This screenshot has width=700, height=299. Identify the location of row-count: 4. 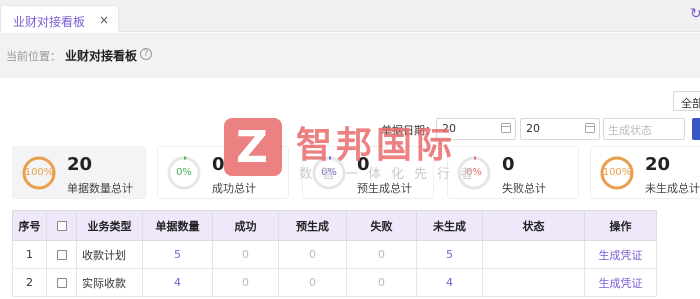
(177, 282).